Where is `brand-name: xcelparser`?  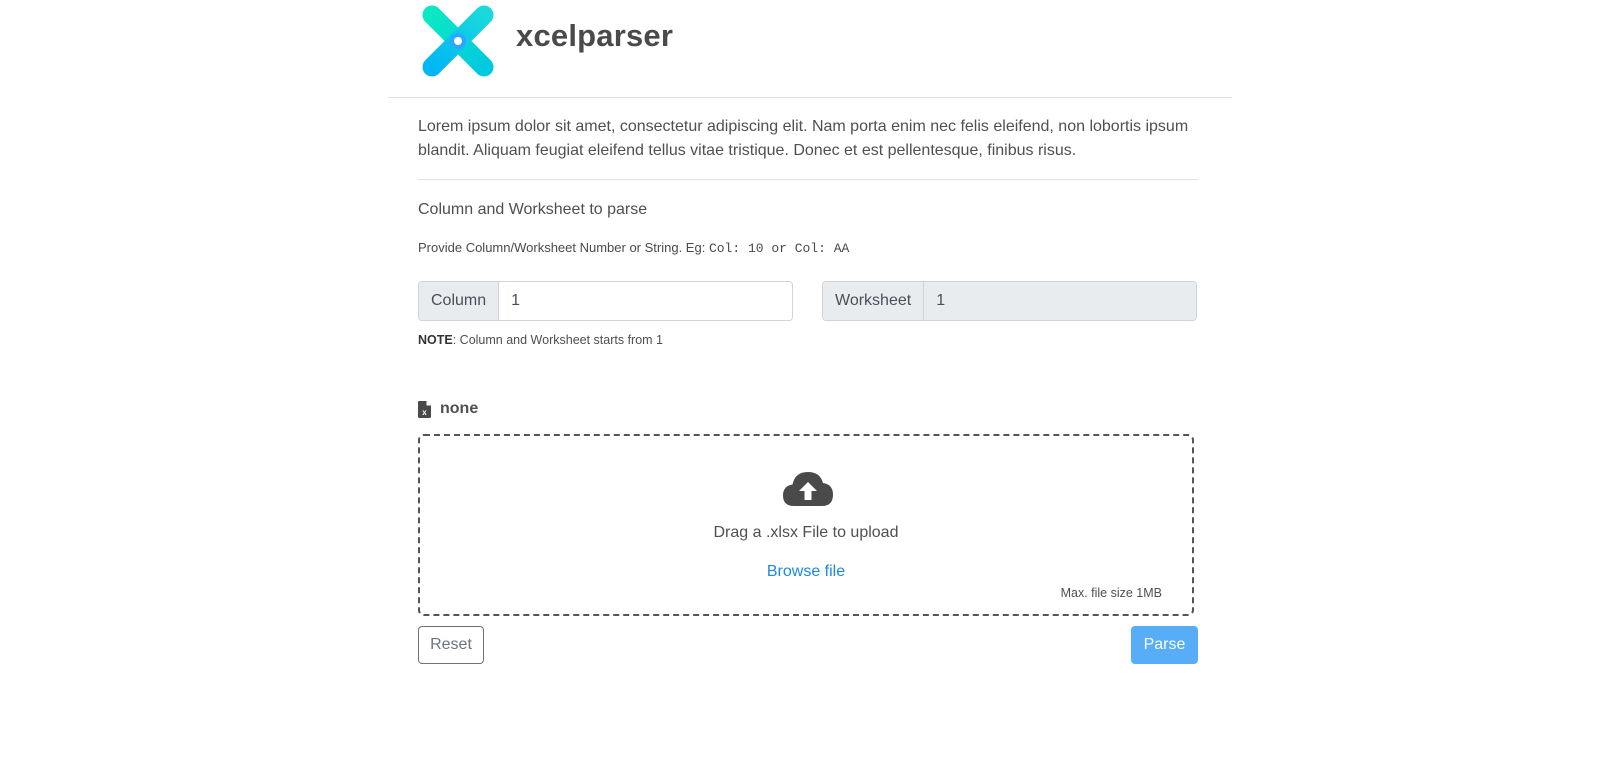
brand-name: xcelparser is located at coordinates (595, 35).